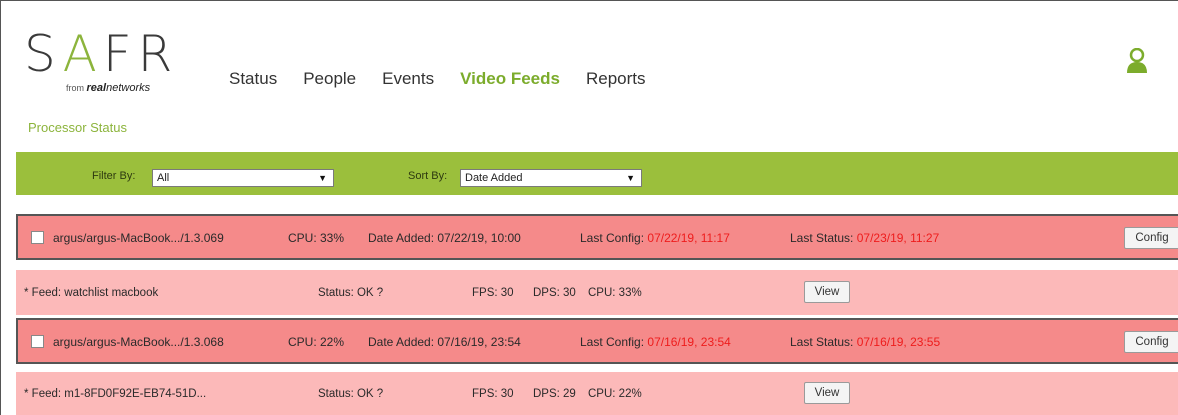 This screenshot has height=415, width=1178. I want to click on processor-last-status: Last Status: 07/23/19, 11:27, so click(865, 238).